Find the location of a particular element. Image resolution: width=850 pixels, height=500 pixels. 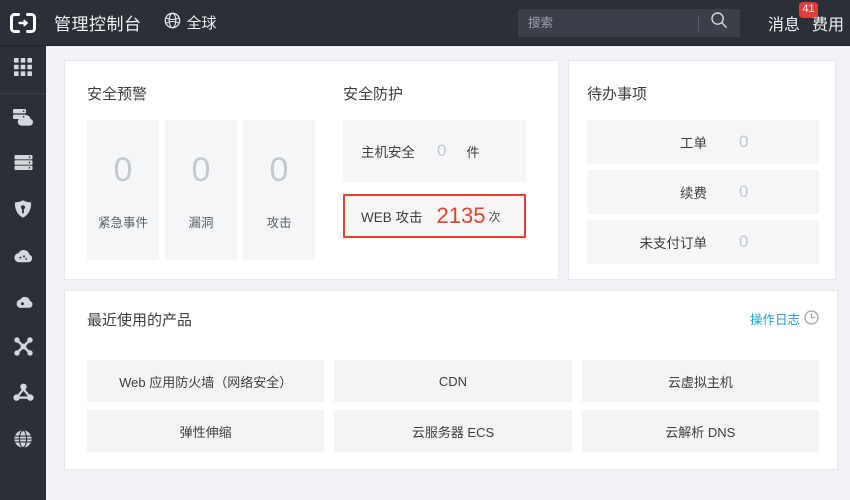

server-cloud-icon is located at coordinates (23, 119).